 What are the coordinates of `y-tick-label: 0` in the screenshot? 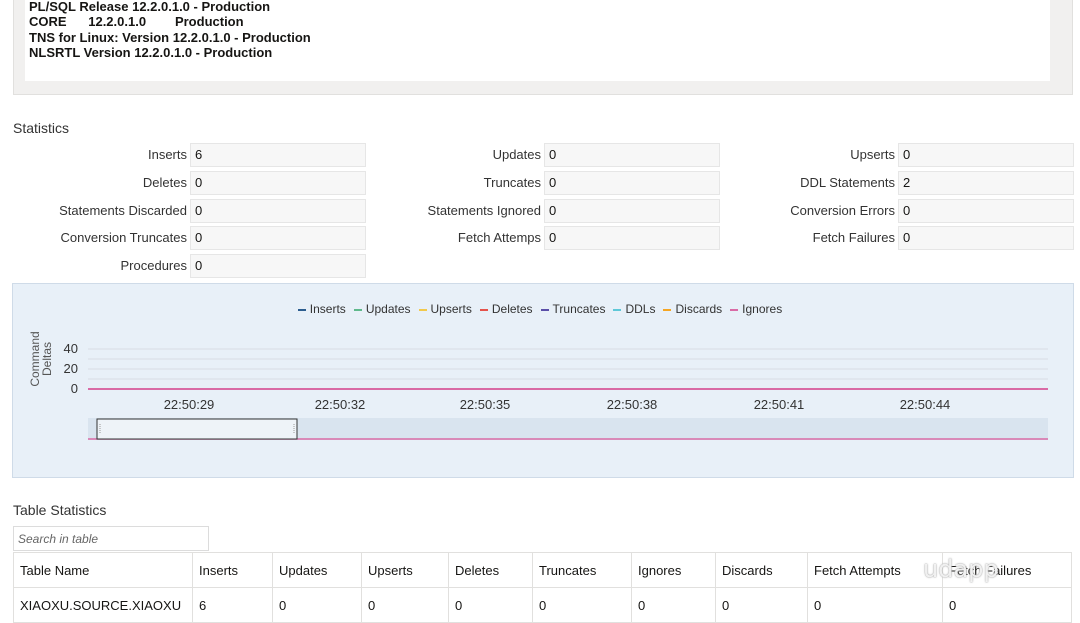 It's located at (74, 388).